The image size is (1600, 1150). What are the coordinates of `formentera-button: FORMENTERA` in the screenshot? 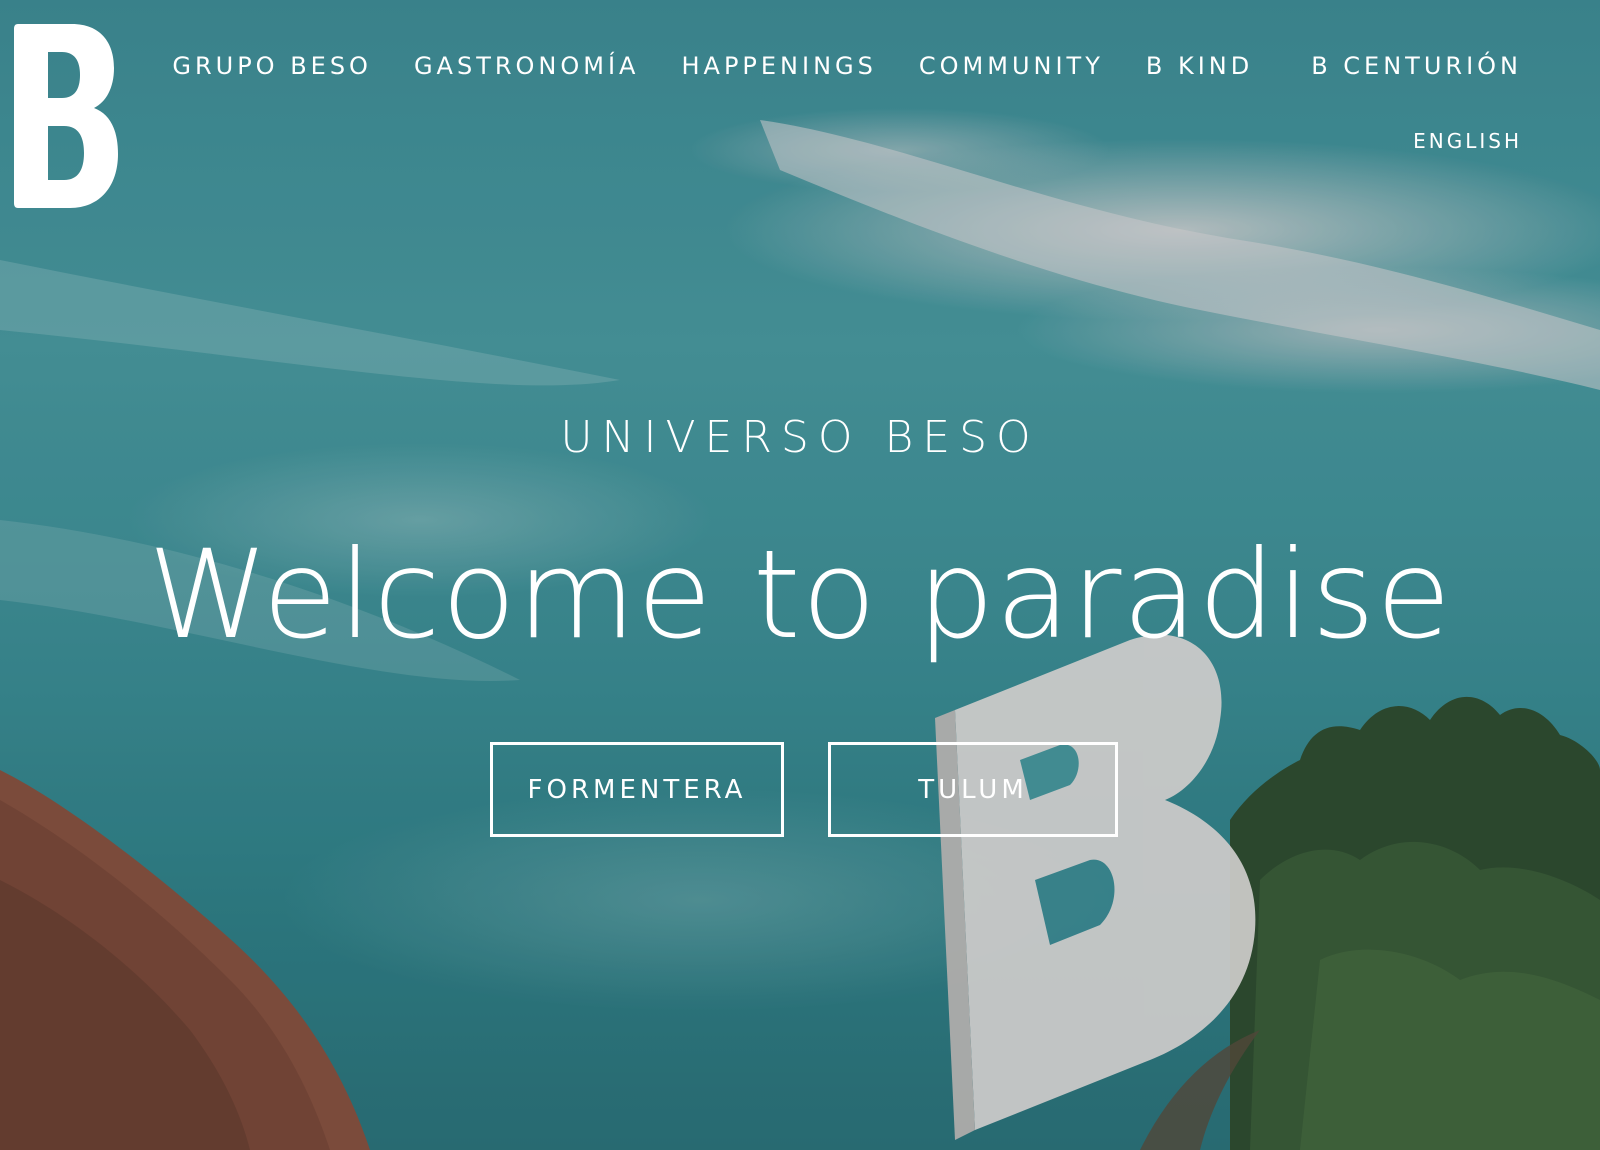 It's located at (637, 789).